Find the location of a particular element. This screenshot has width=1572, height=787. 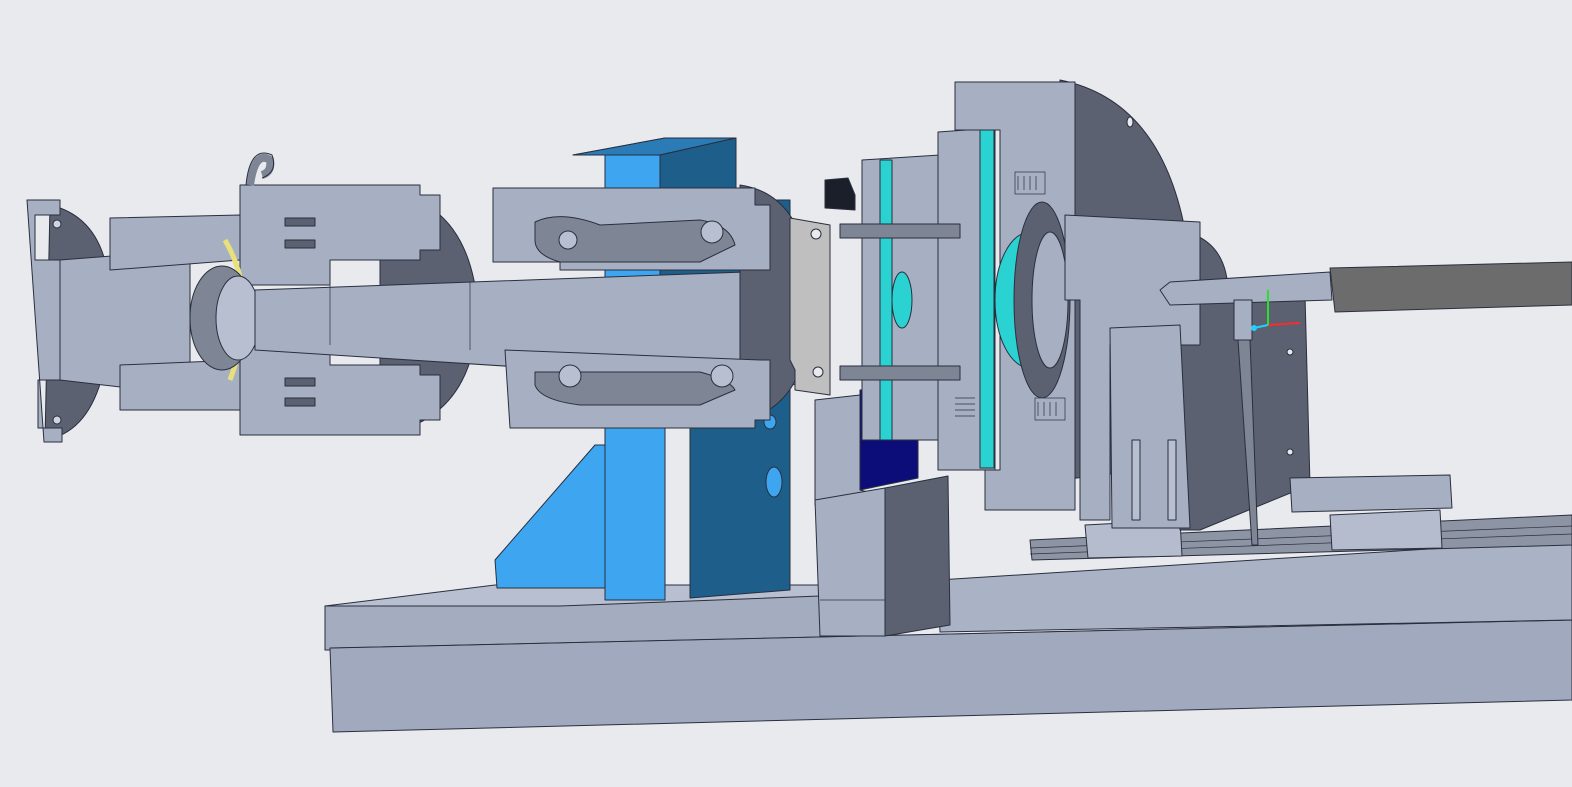

tee-fitting-stem is located at coordinates (1243, 320).